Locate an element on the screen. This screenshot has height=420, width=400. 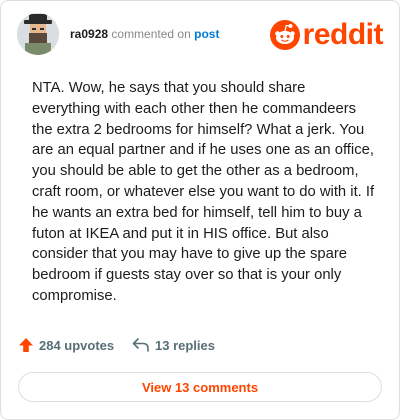
comment-meta: ra0928 commented on post is located at coordinates (144, 34).